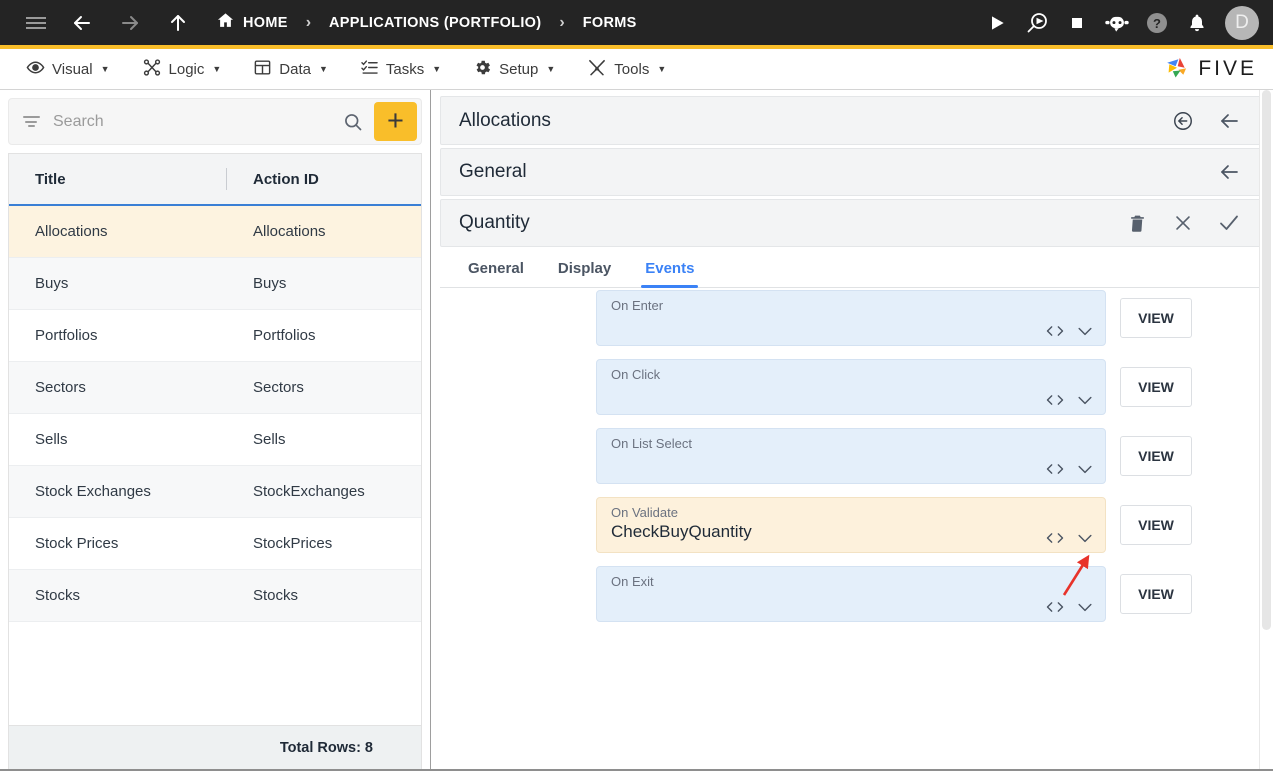 Image resolution: width=1273 pixels, height=771 pixels. I want to click on stop-icon, so click(1077, 22).